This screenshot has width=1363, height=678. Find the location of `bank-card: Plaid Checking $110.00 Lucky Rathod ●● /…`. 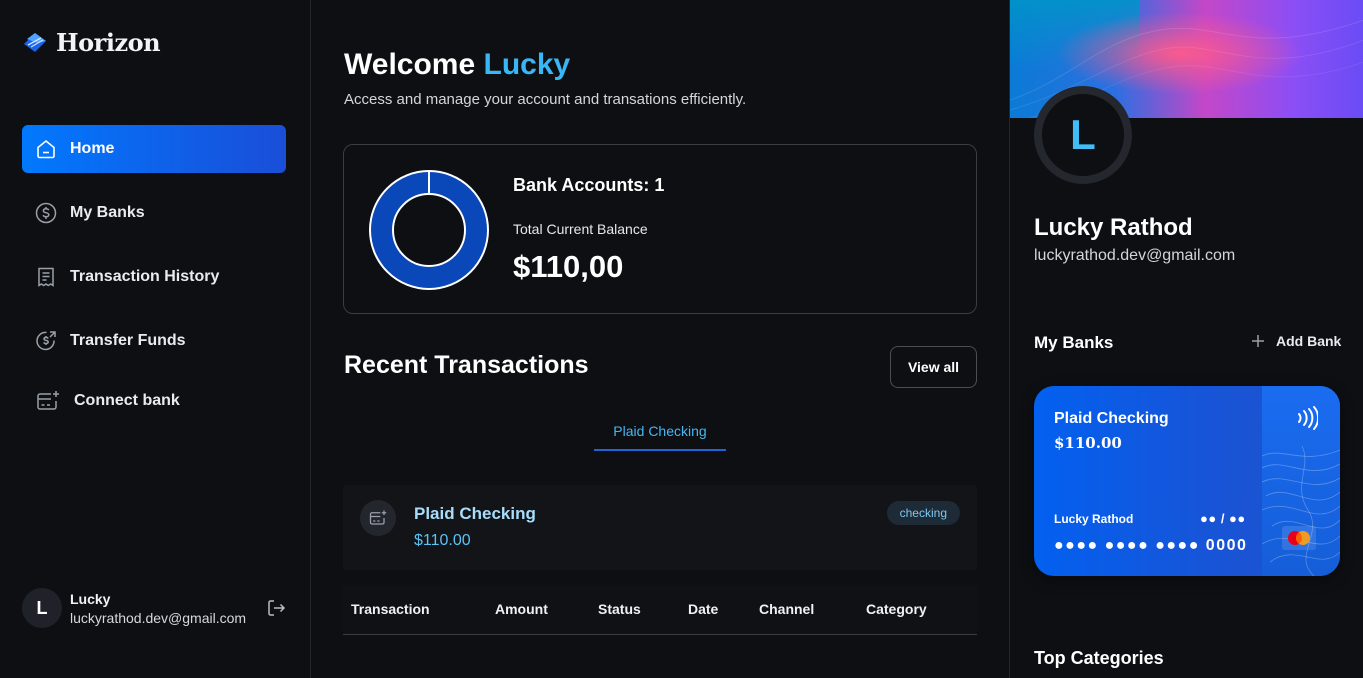

bank-card: Plaid Checking $110.00 Lucky Rathod ●● /… is located at coordinates (1187, 481).